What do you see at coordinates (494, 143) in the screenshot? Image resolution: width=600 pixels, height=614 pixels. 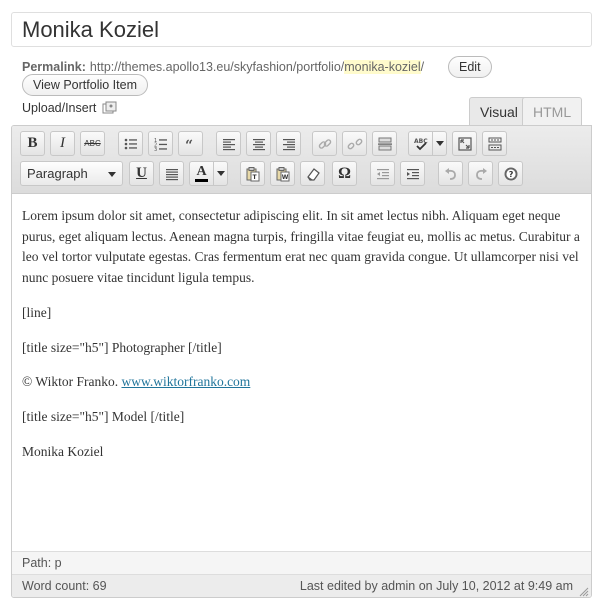 I see `kitchen-sink-icon` at bounding box center [494, 143].